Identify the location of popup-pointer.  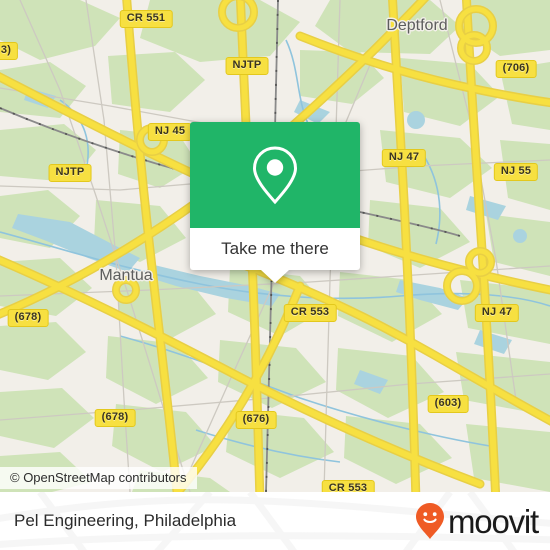
(275, 276).